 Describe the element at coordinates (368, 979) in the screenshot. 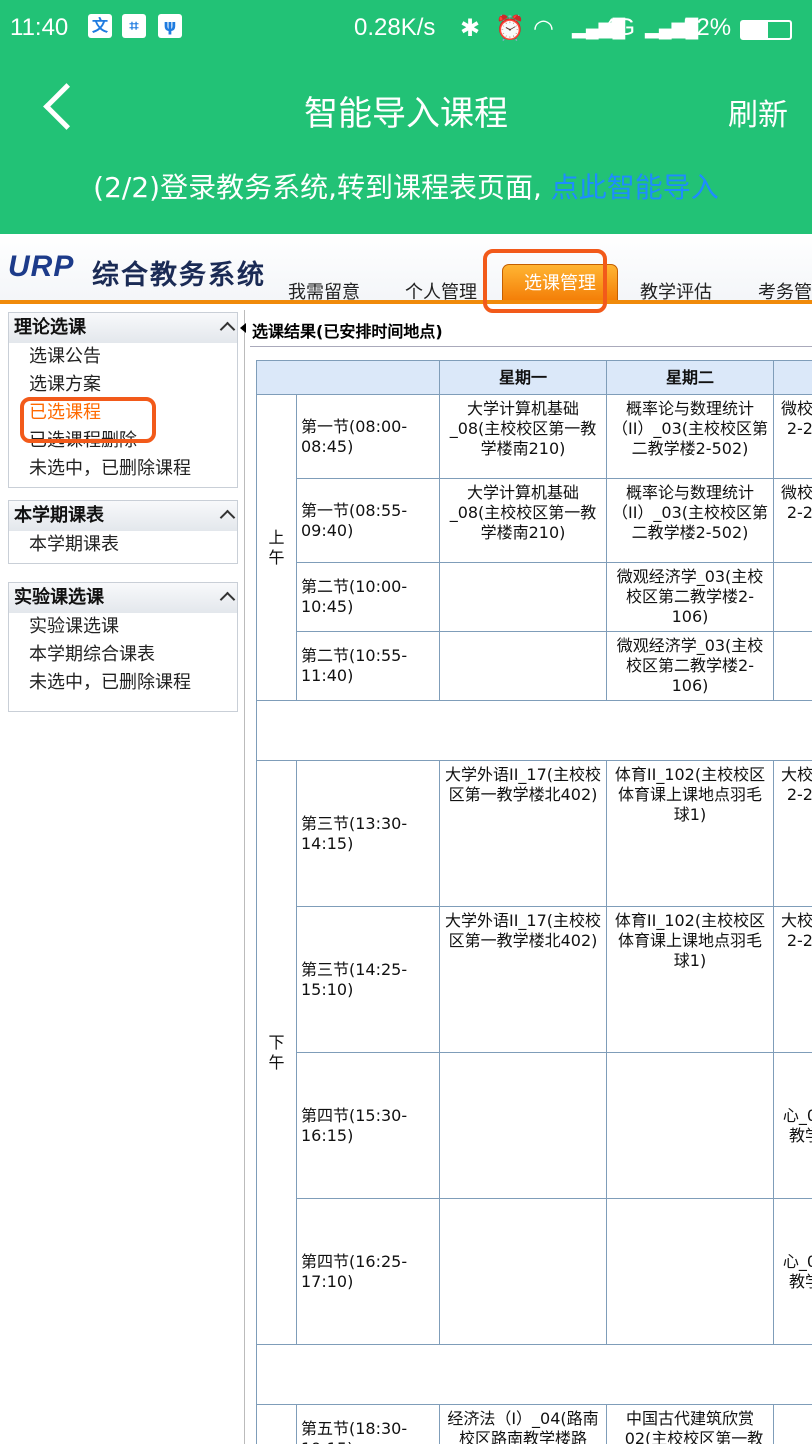

I see `period-cell: 第三节(14:25-15:10)` at that location.